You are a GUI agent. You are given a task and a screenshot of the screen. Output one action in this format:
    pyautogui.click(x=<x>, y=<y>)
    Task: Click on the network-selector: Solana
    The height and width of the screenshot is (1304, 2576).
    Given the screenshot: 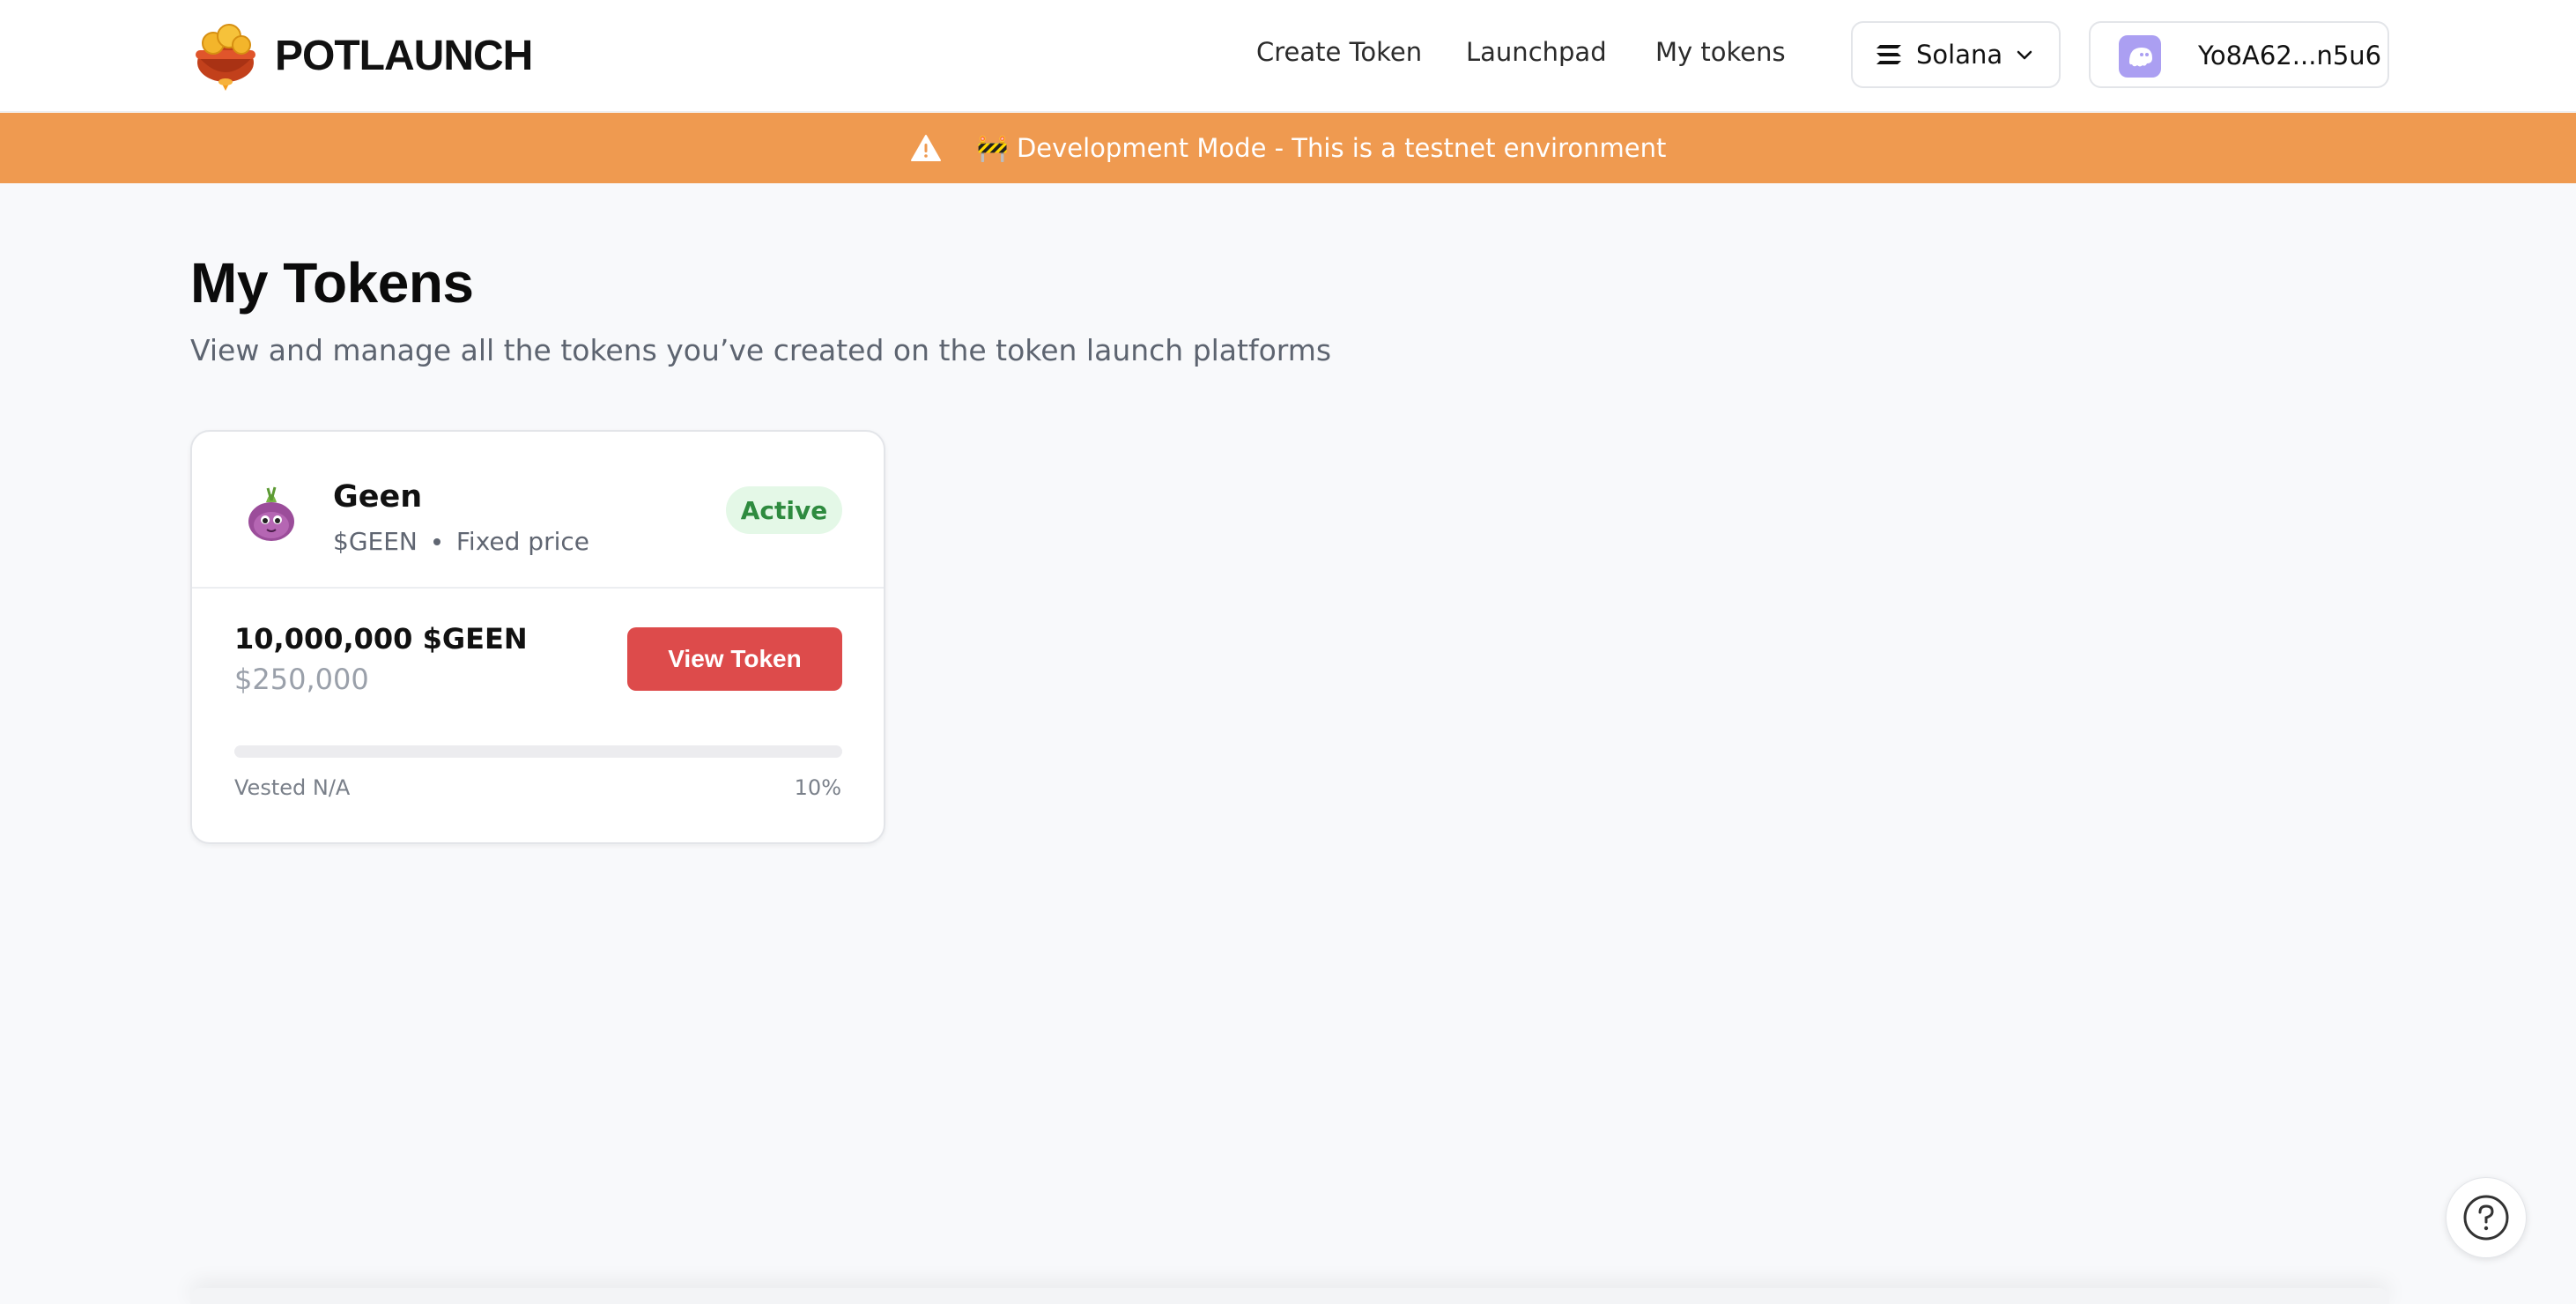 What is the action you would take?
    pyautogui.click(x=1956, y=55)
    